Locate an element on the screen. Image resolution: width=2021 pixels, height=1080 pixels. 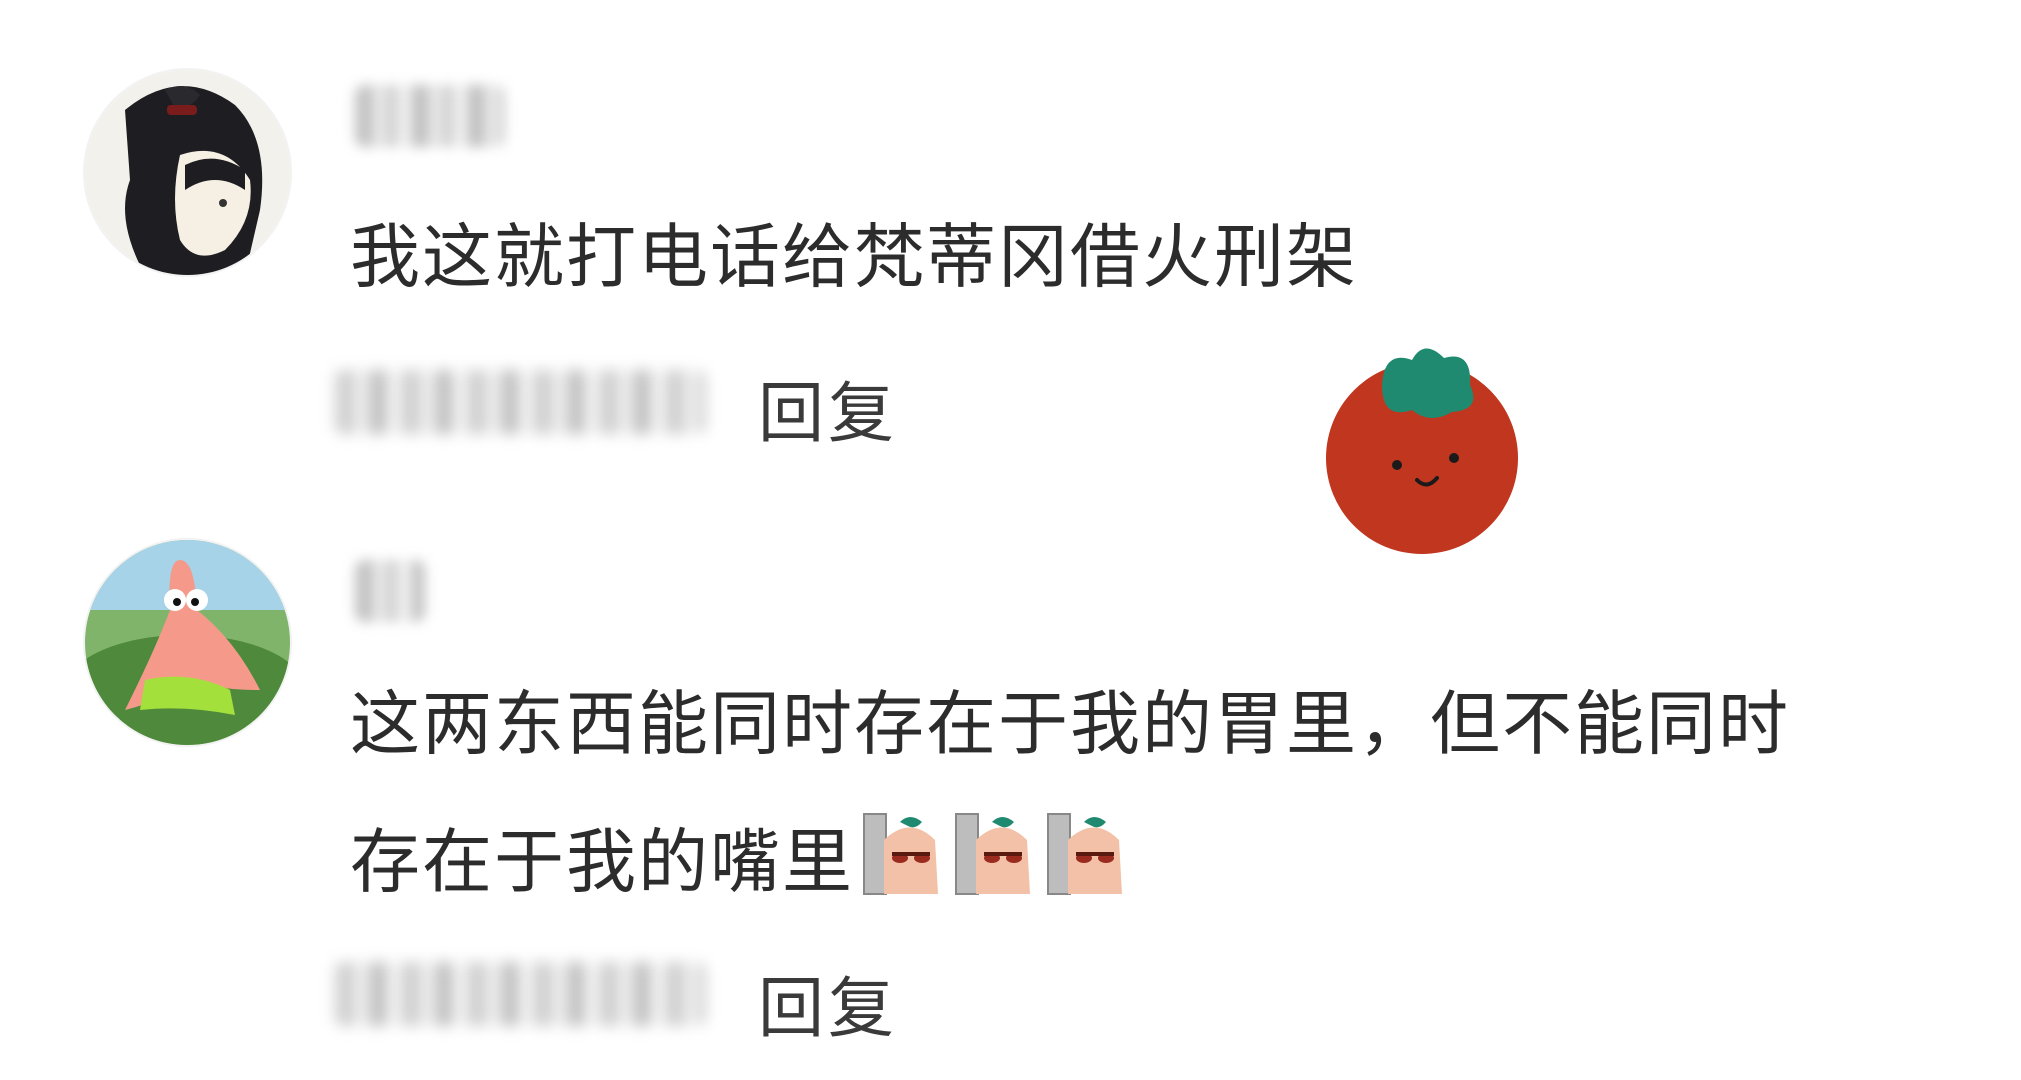
comment-text-line-1: 这两东西能同时存在于我的胃里，但不能同时 is located at coordinates (1070, 724).